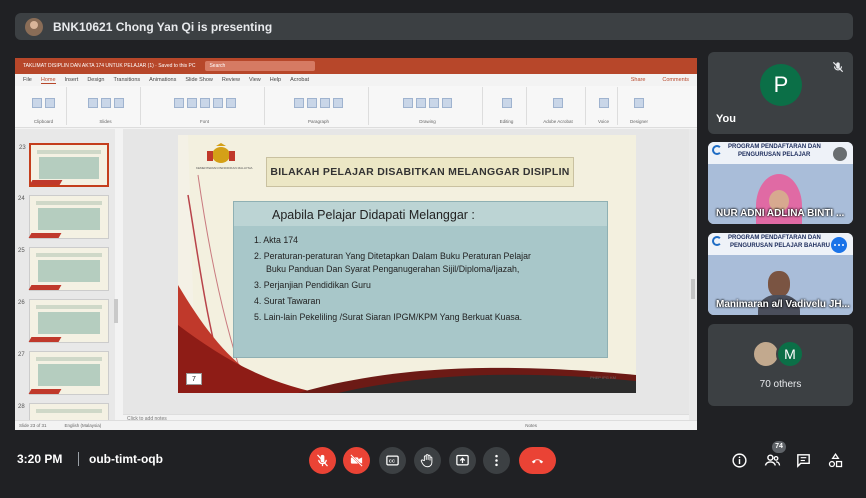 This screenshot has width=866, height=498. What do you see at coordinates (434, 26) in the screenshot?
I see `presenting-banner: BNK10621 Chong Yan Qi is presenting` at bounding box center [434, 26].